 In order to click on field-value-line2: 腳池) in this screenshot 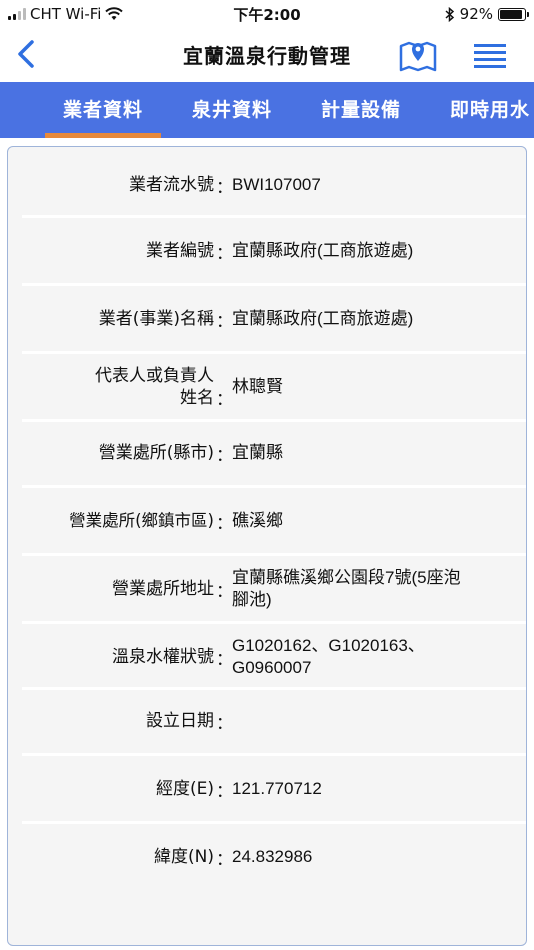, I will do `click(252, 599)`.